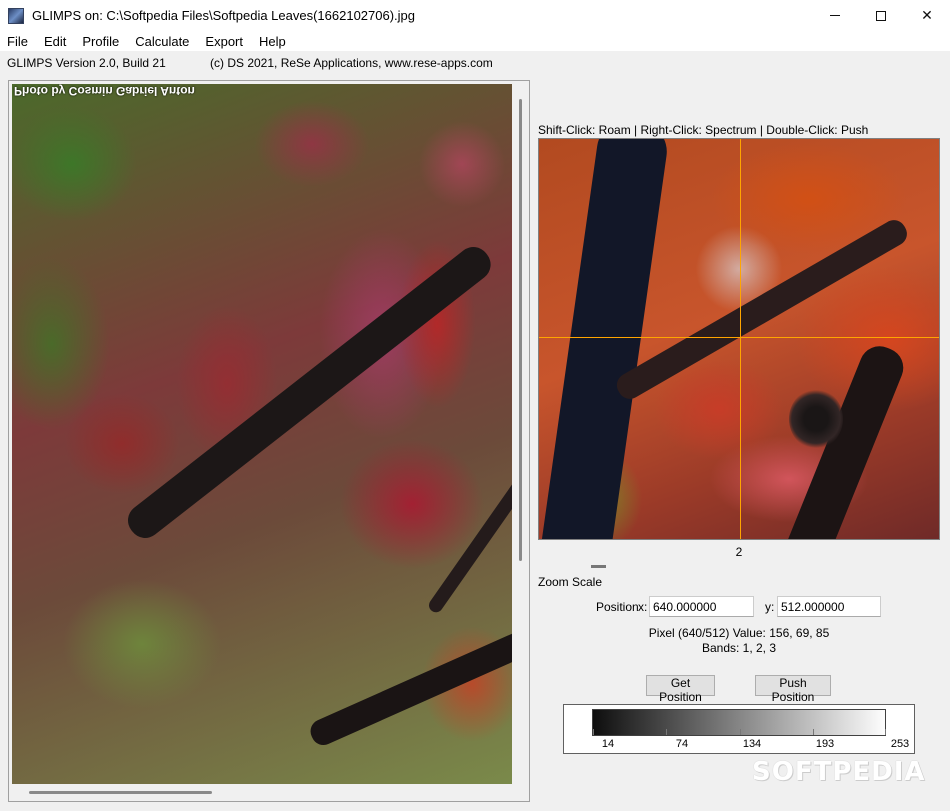 The image size is (950, 811). I want to click on zoom-trunk, so click(605, 339).